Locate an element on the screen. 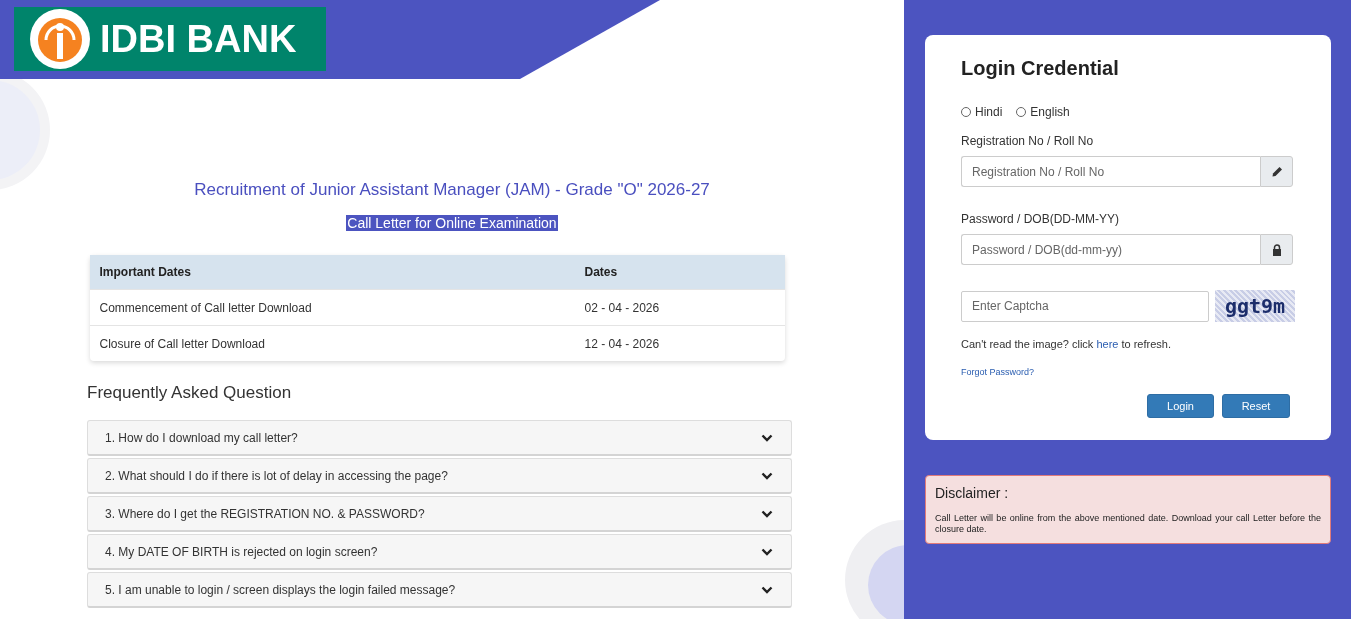 This screenshot has width=1351, height=619. field-label: Registration No / Roll No is located at coordinates (1028, 141).